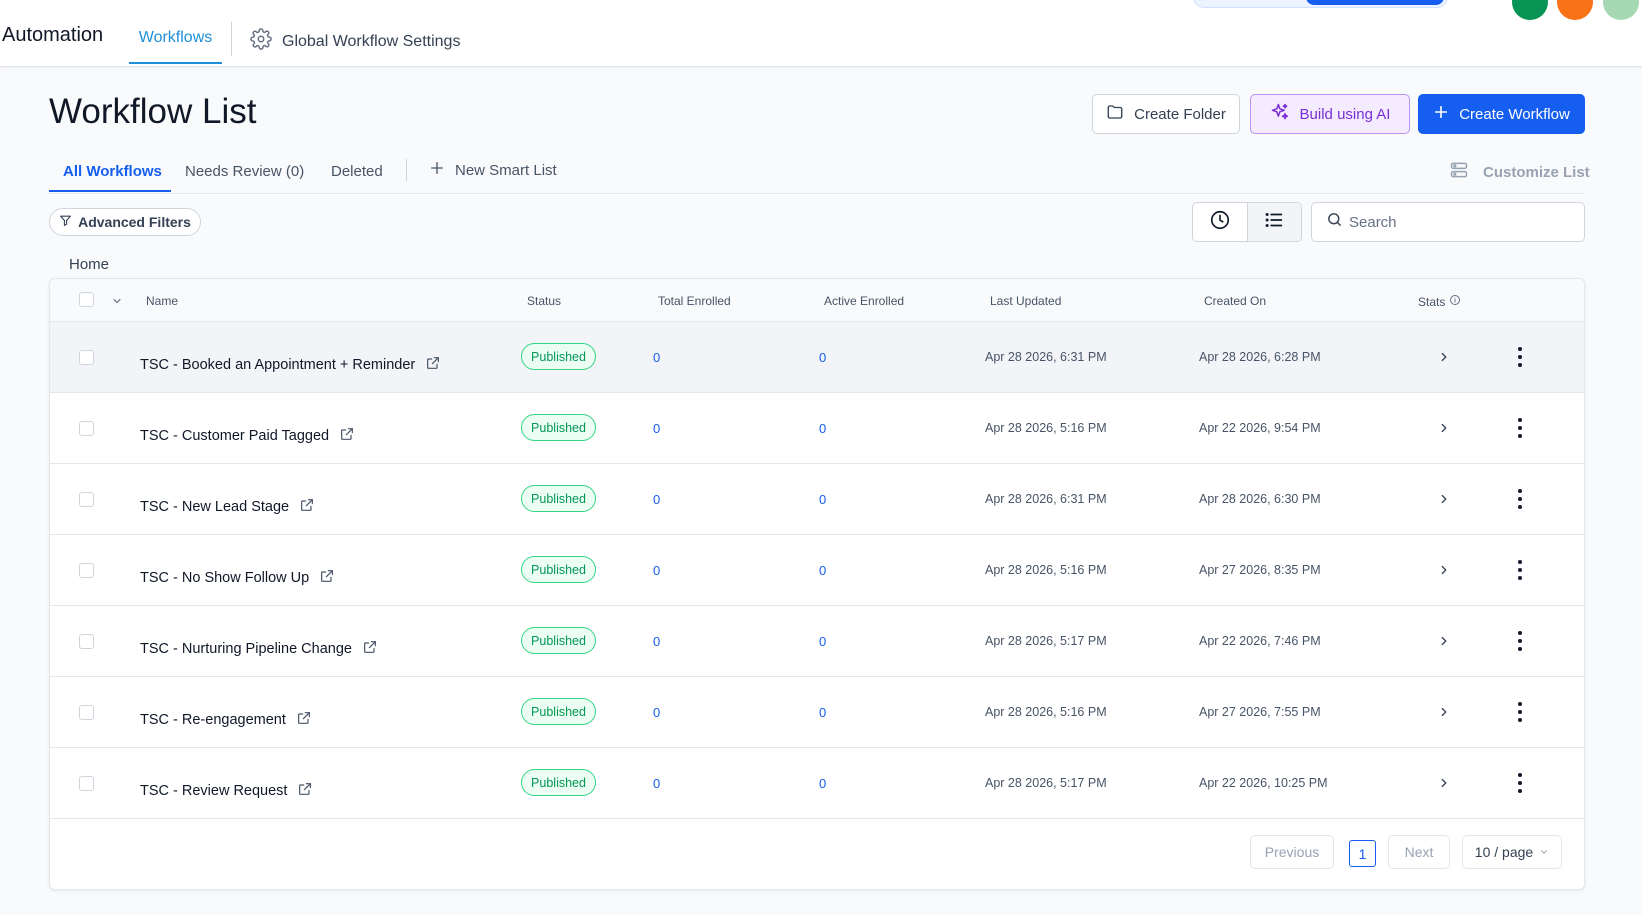 This screenshot has height=915, width=1642. I want to click on advanced-filters-button: Advanced Filters, so click(125, 222).